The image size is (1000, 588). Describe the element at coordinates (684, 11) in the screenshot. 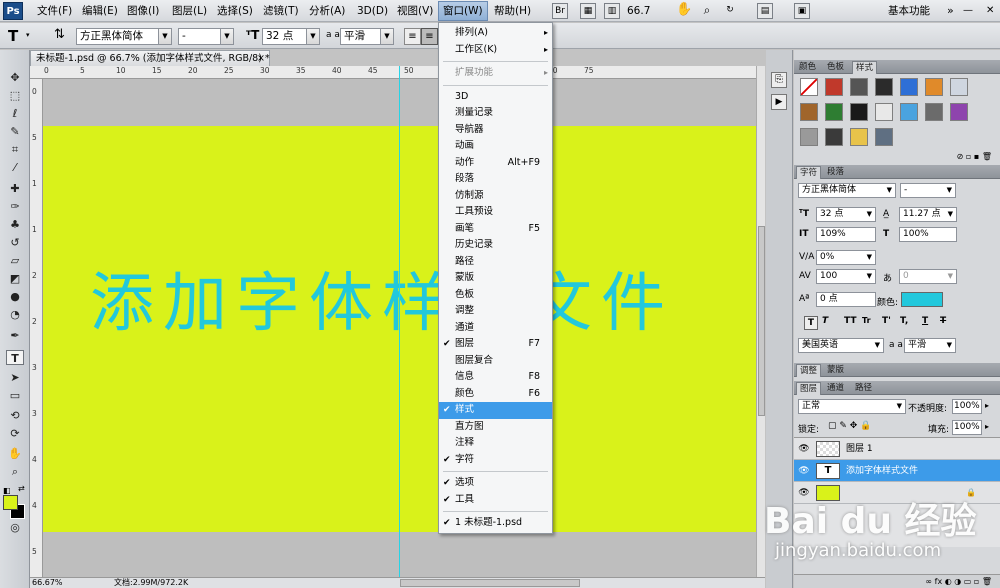

I see `hand-icon: ✋` at that location.